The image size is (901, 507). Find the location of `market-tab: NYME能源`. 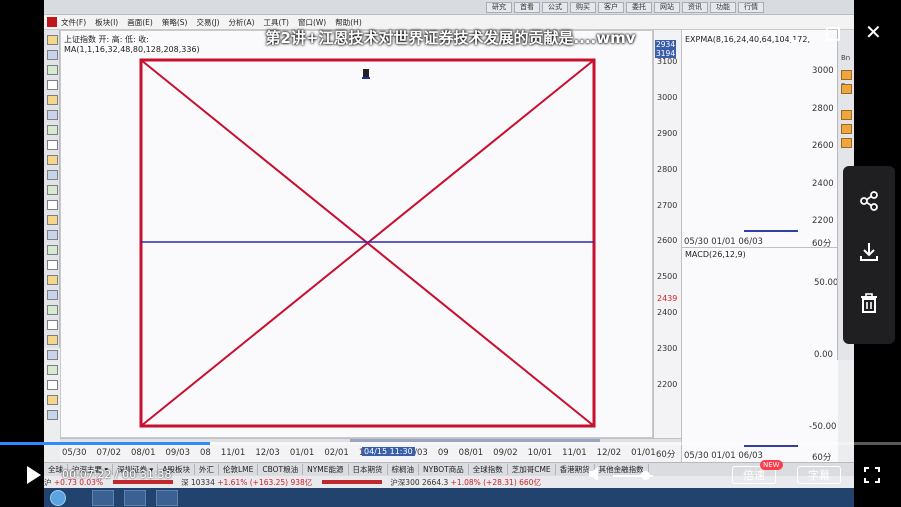

market-tab: NYME能源 is located at coordinates (326, 469).